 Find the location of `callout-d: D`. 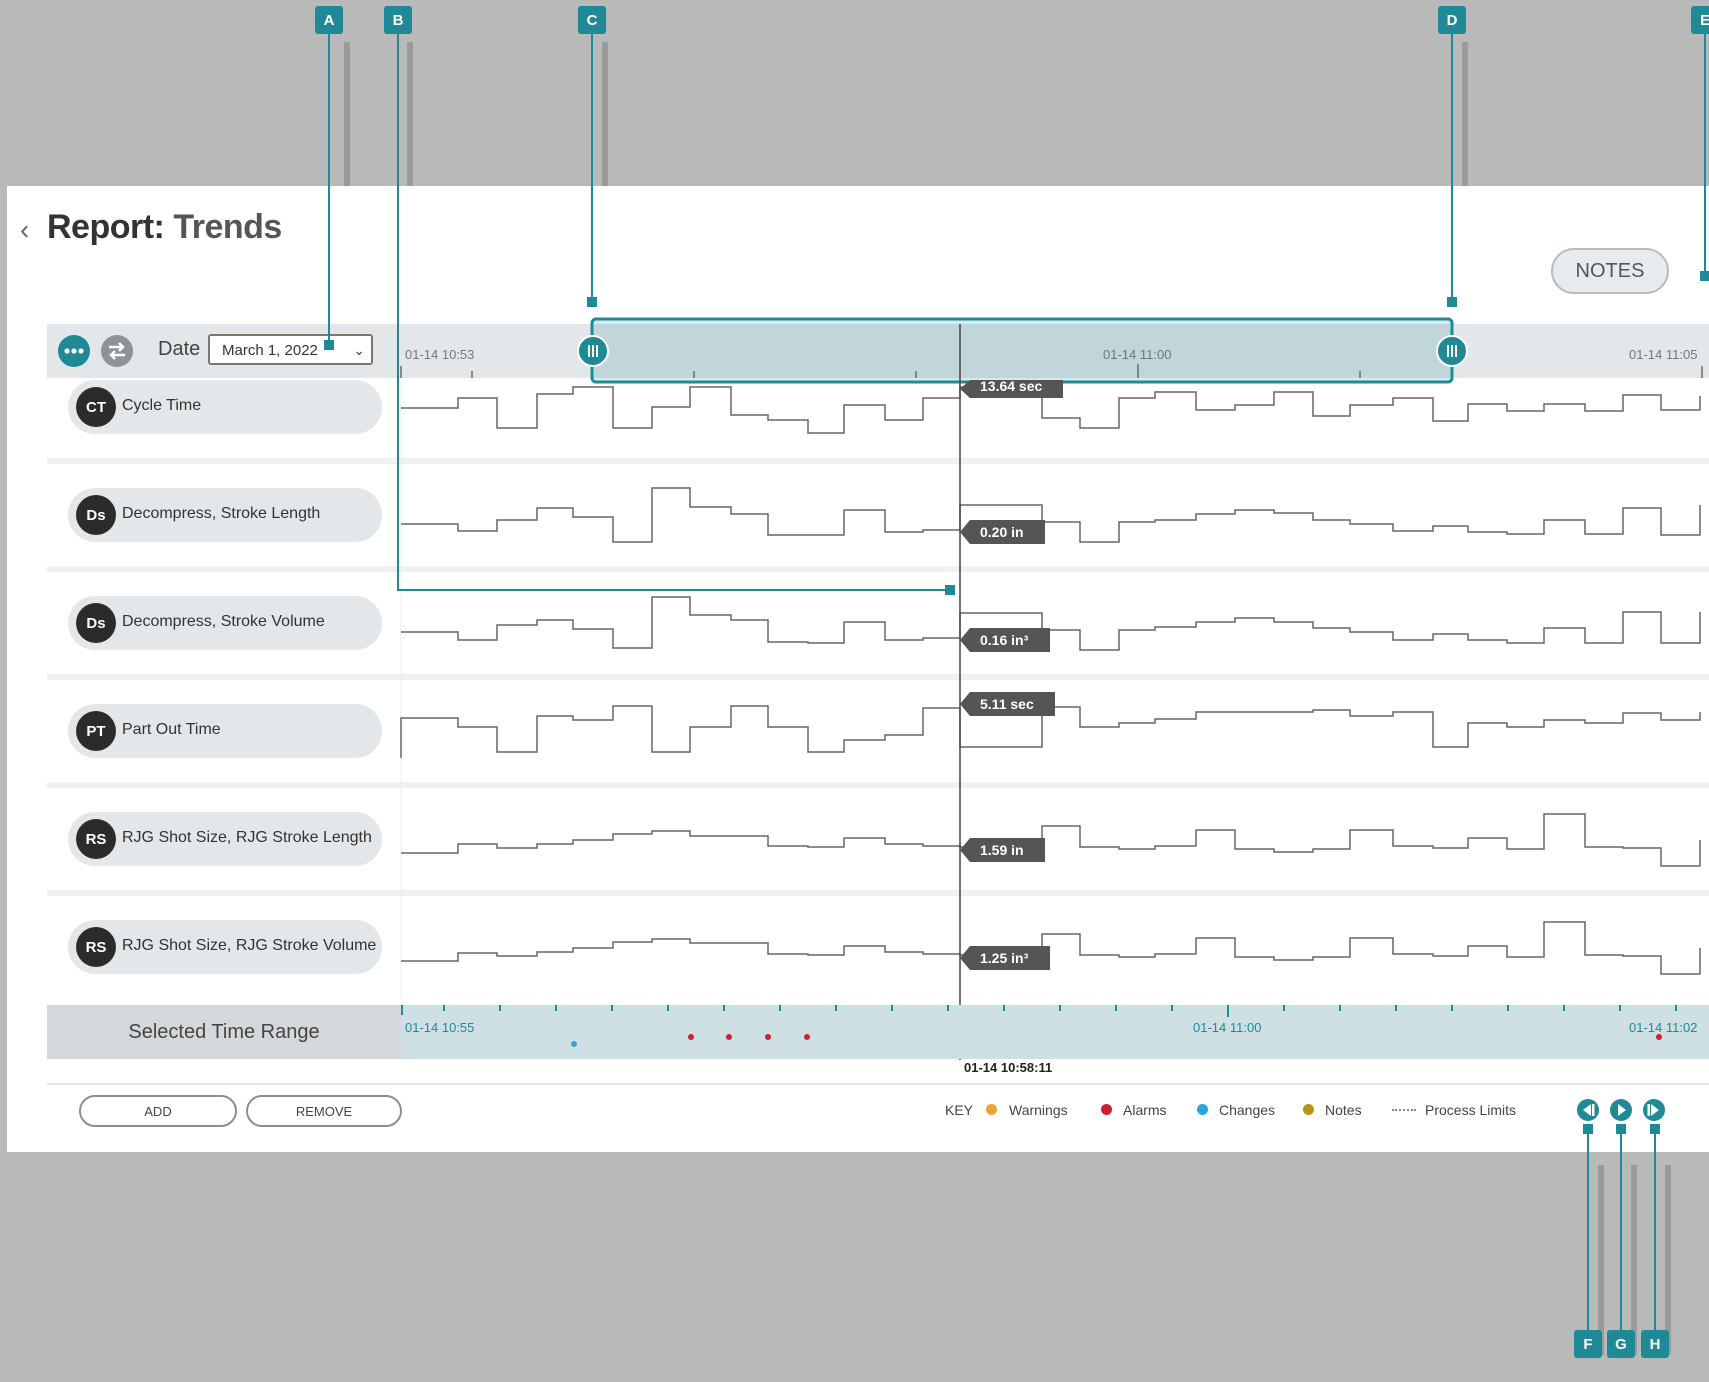

callout-d: D is located at coordinates (1452, 20).